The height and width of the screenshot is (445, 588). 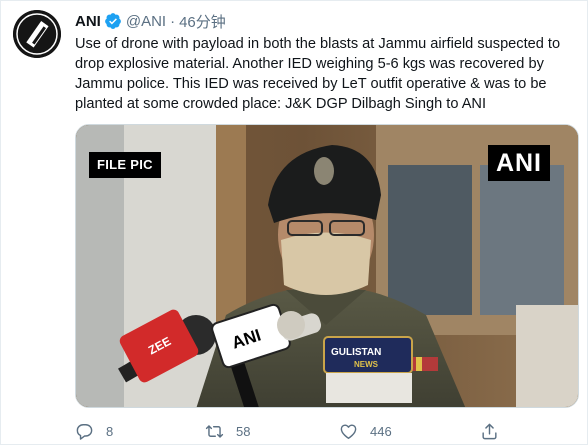 I want to click on display-name: ANI, so click(x=88, y=21).